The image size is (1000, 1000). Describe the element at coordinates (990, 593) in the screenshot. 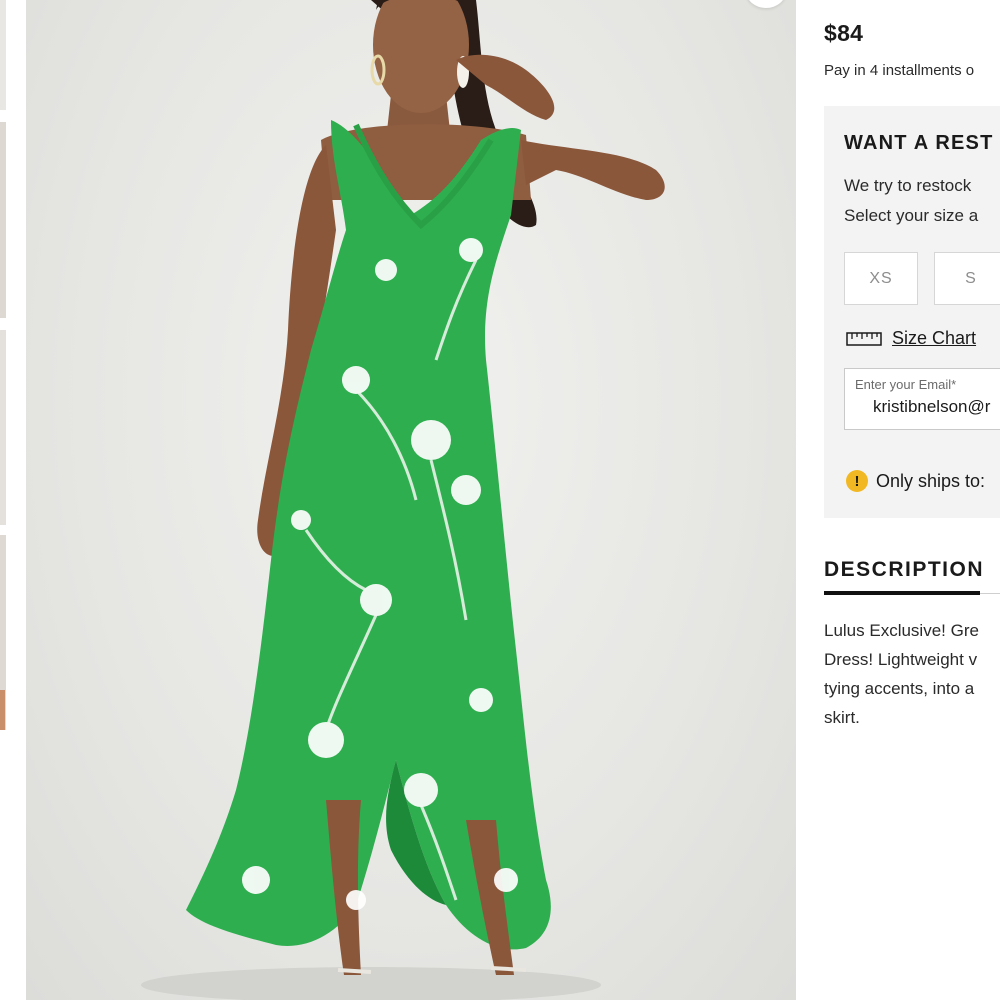

I see `tab-divider` at that location.